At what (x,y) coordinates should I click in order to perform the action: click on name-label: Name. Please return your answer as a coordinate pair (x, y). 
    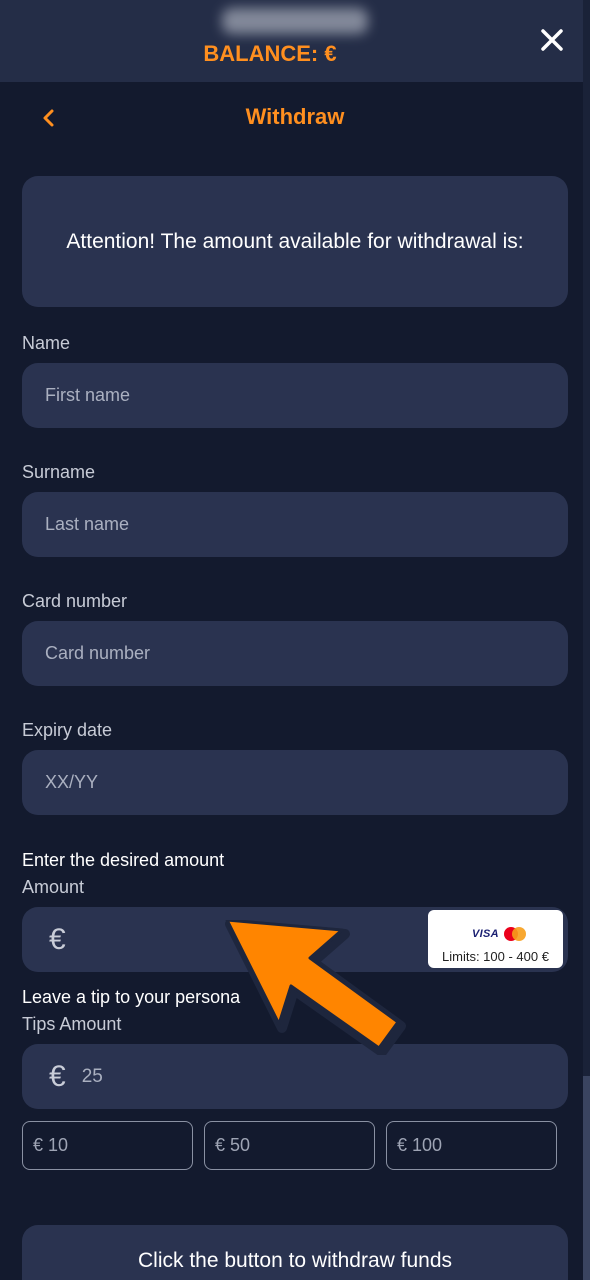
    Looking at the image, I should click on (46, 343).